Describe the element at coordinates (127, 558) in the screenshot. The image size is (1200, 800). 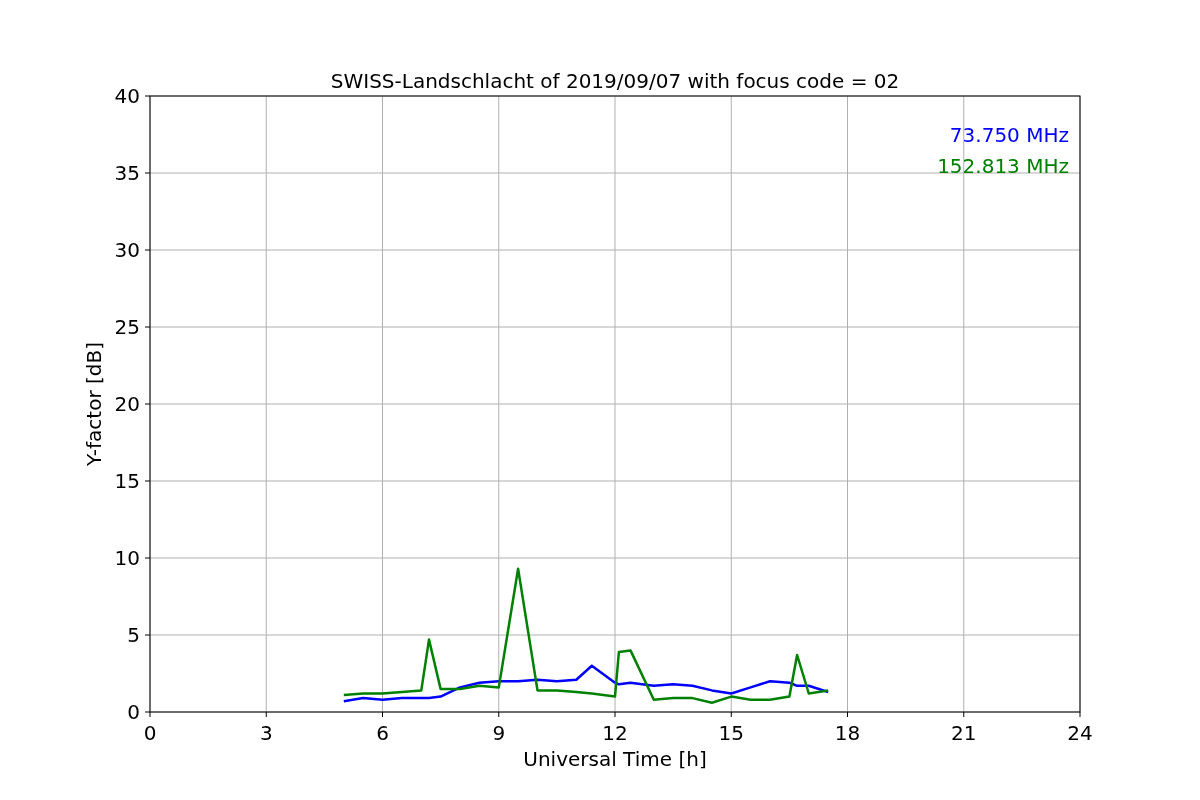
I see `tick-label: 10` at that location.